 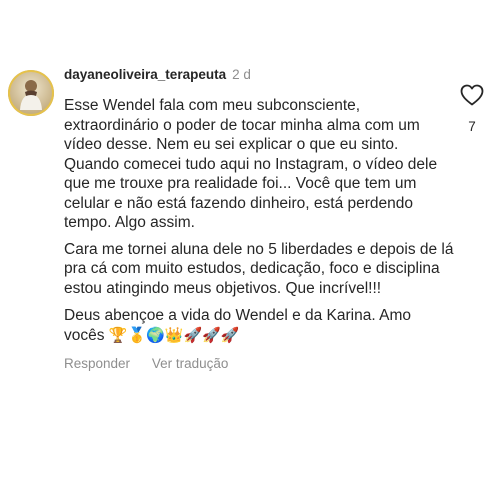 What do you see at coordinates (97, 363) in the screenshot?
I see `reply-button: Responder` at bounding box center [97, 363].